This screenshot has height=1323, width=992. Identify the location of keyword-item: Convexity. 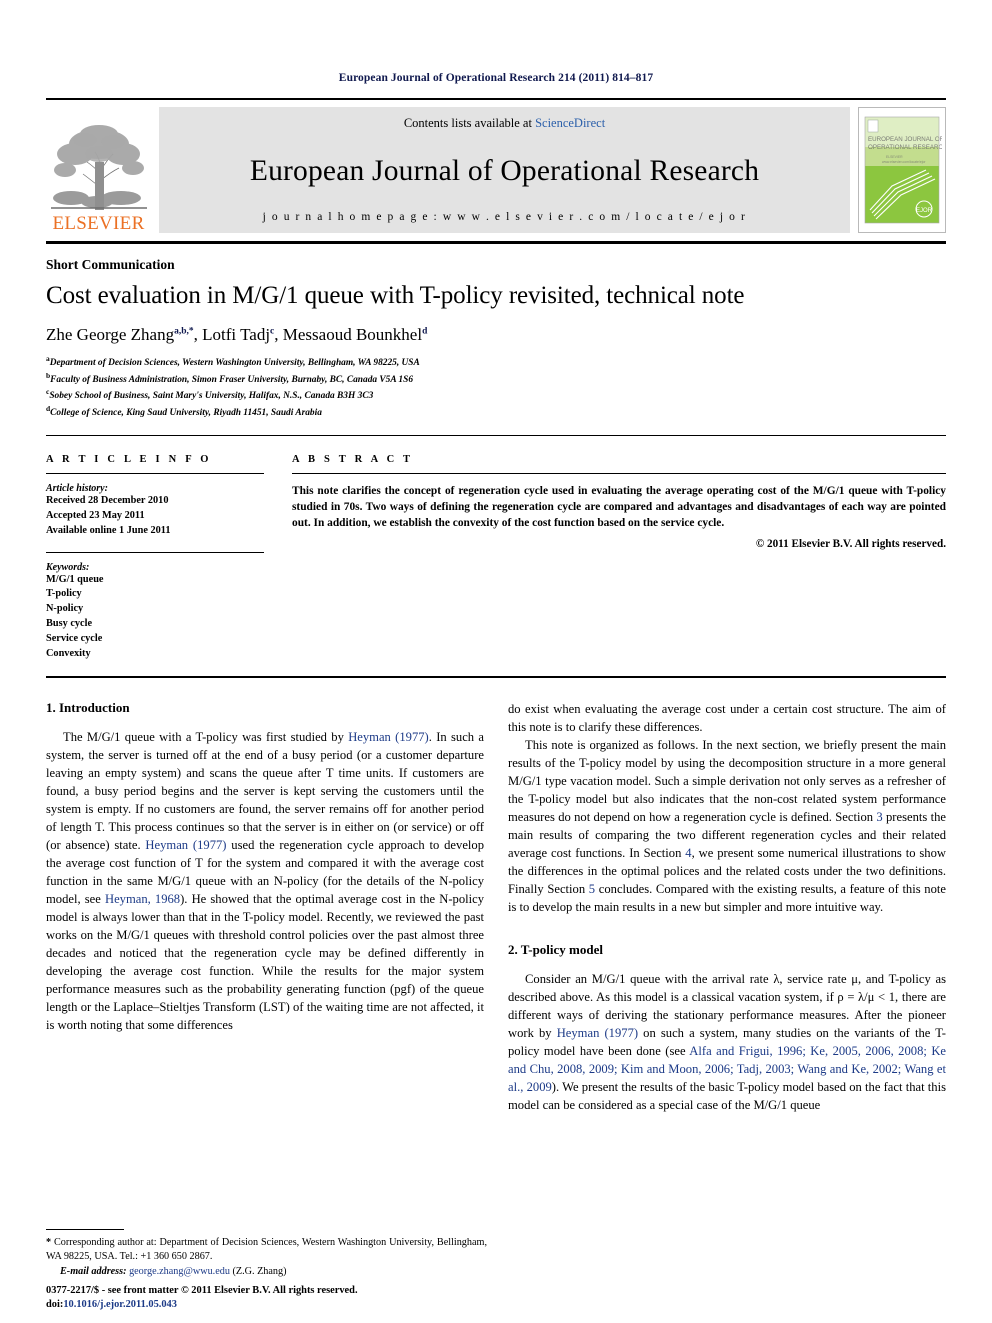
(68, 654).